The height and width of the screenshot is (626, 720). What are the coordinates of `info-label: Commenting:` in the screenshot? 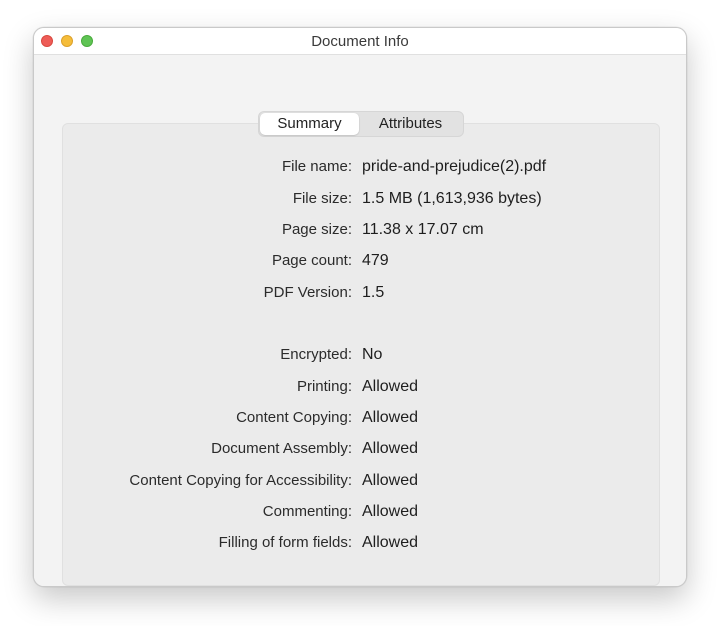 It's located at (307, 511).